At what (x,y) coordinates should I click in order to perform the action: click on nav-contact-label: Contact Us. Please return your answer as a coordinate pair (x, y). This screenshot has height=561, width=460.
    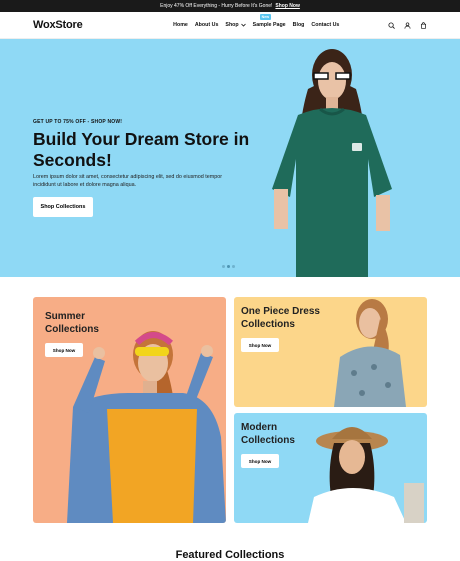
    Looking at the image, I should click on (325, 25).